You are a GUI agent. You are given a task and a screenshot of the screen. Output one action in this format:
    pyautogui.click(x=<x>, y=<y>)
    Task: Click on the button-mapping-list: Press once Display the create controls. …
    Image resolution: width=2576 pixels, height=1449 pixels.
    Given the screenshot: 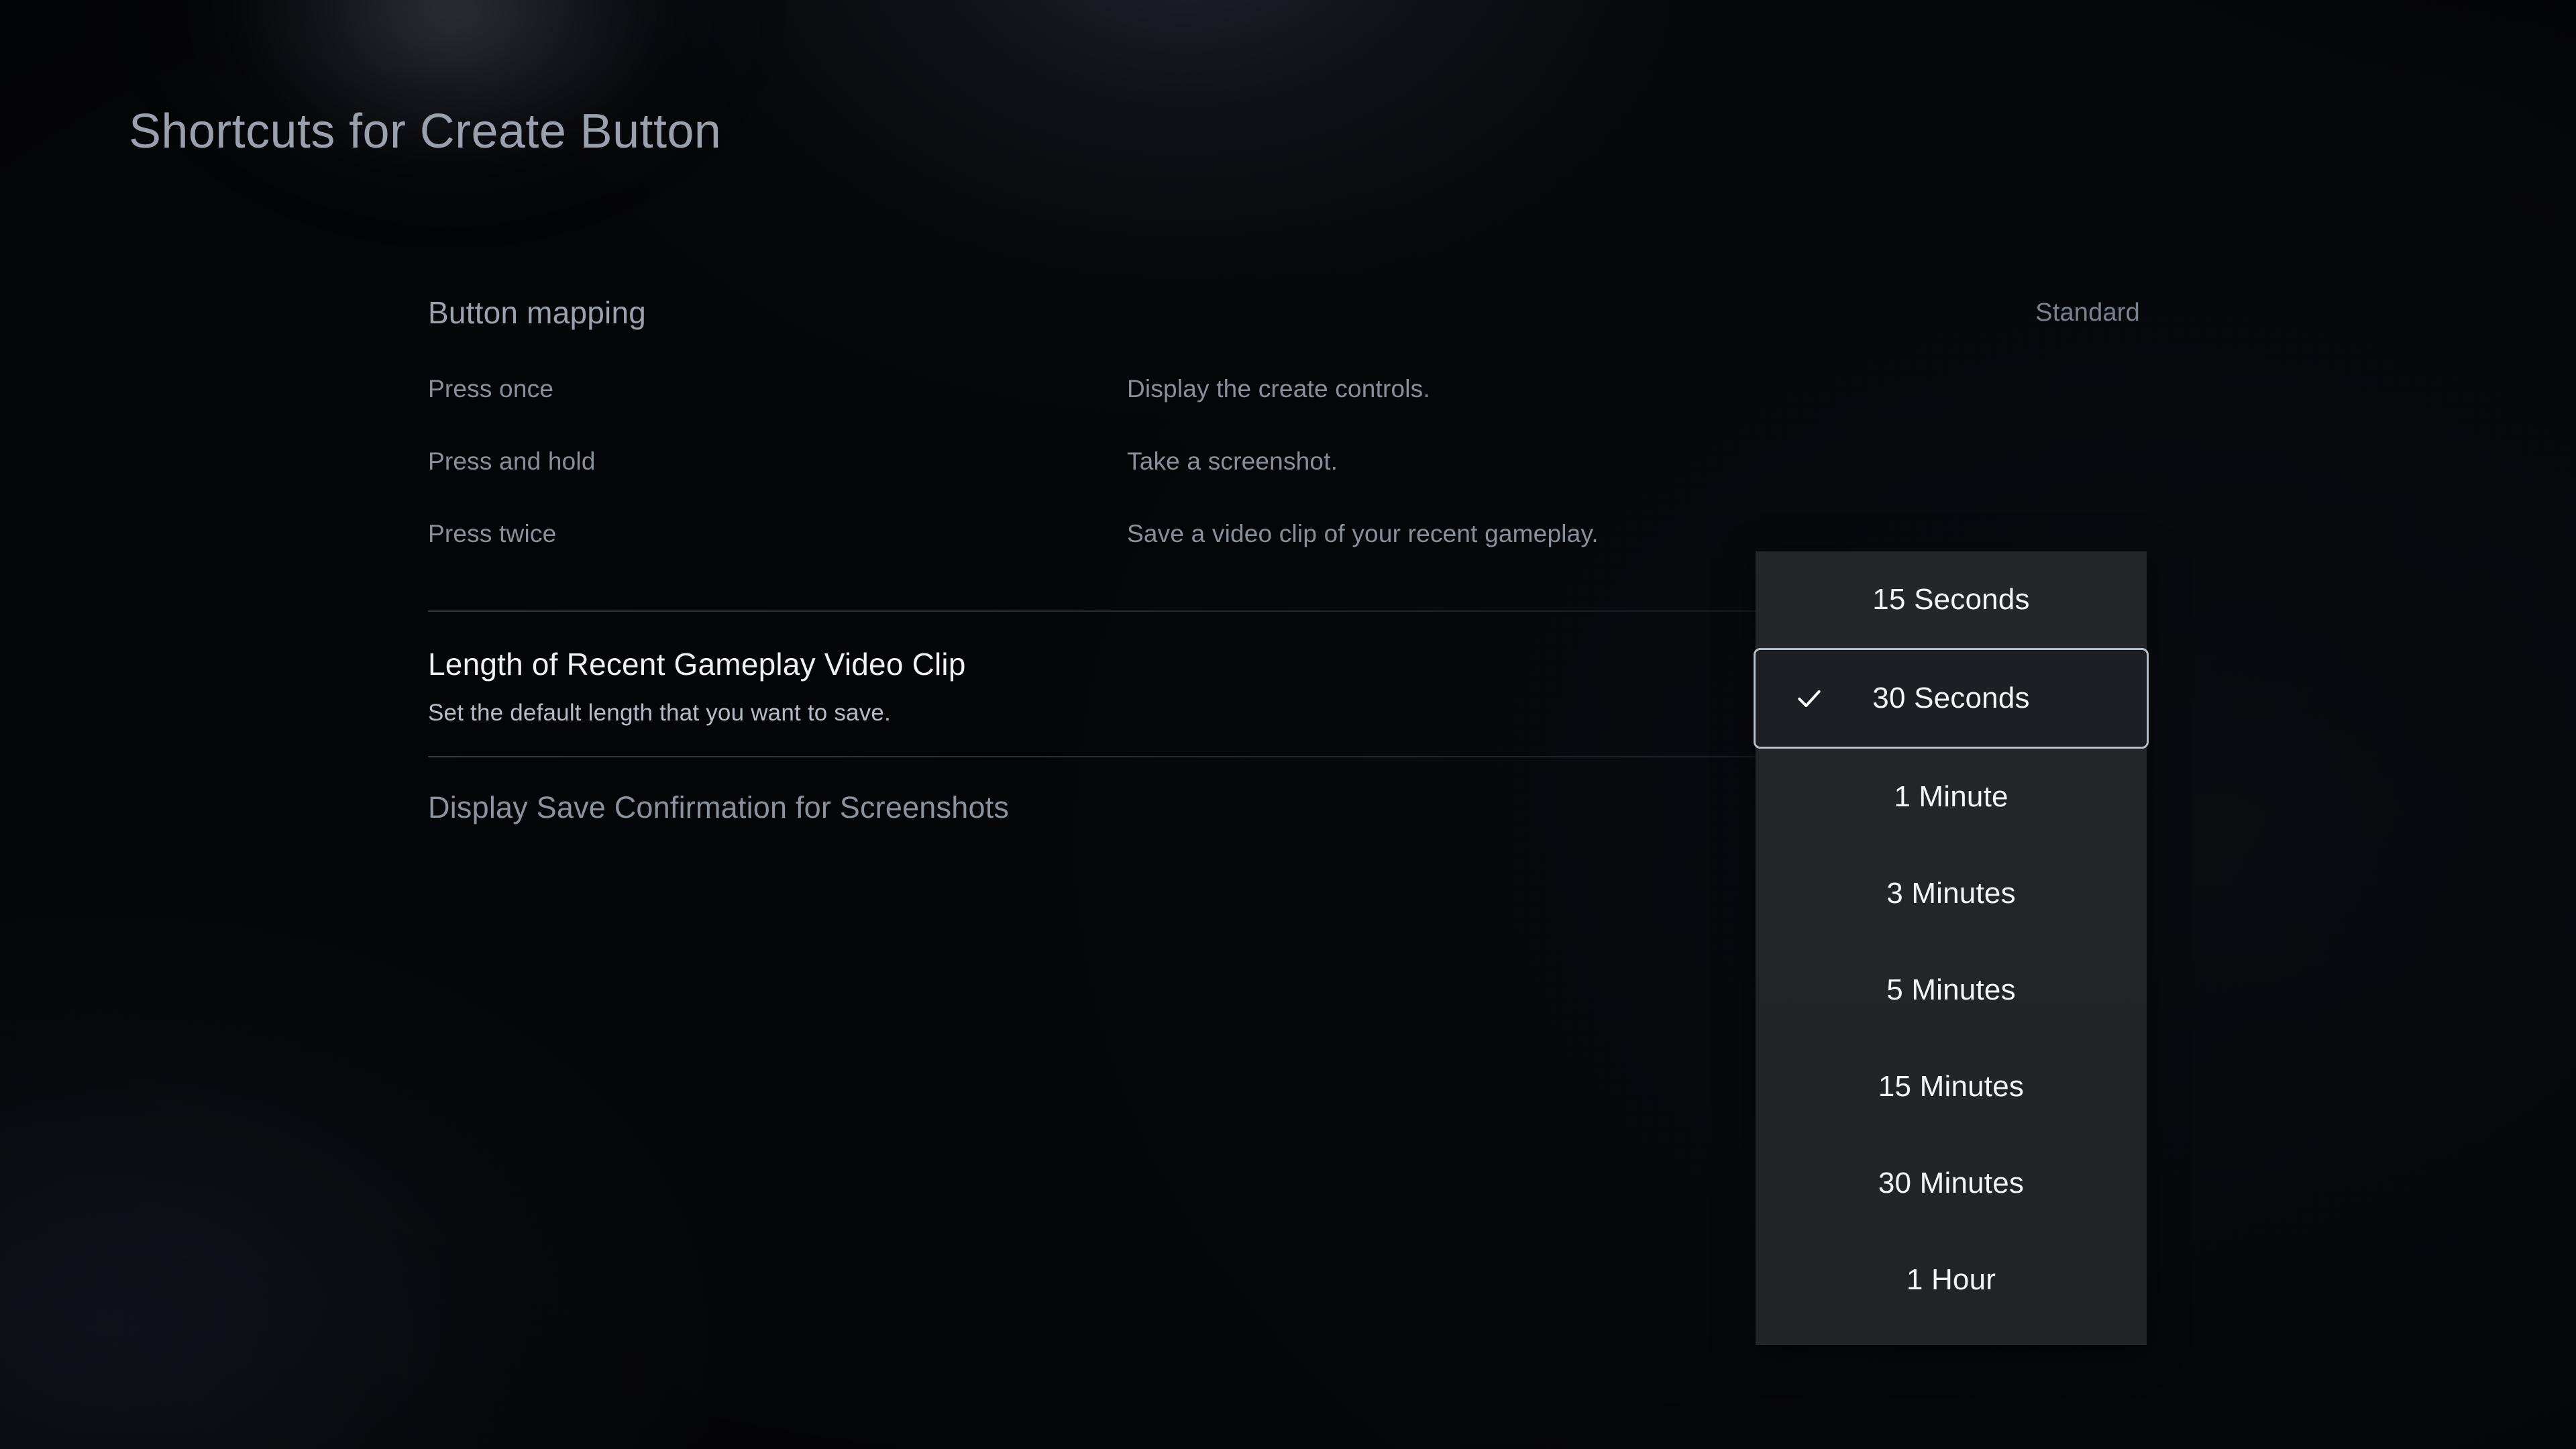 What is the action you would take?
    pyautogui.click(x=1286, y=461)
    